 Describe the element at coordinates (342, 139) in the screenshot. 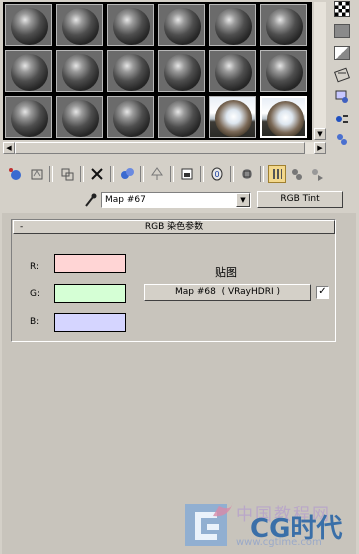

I see `select-by-material-icon` at that location.